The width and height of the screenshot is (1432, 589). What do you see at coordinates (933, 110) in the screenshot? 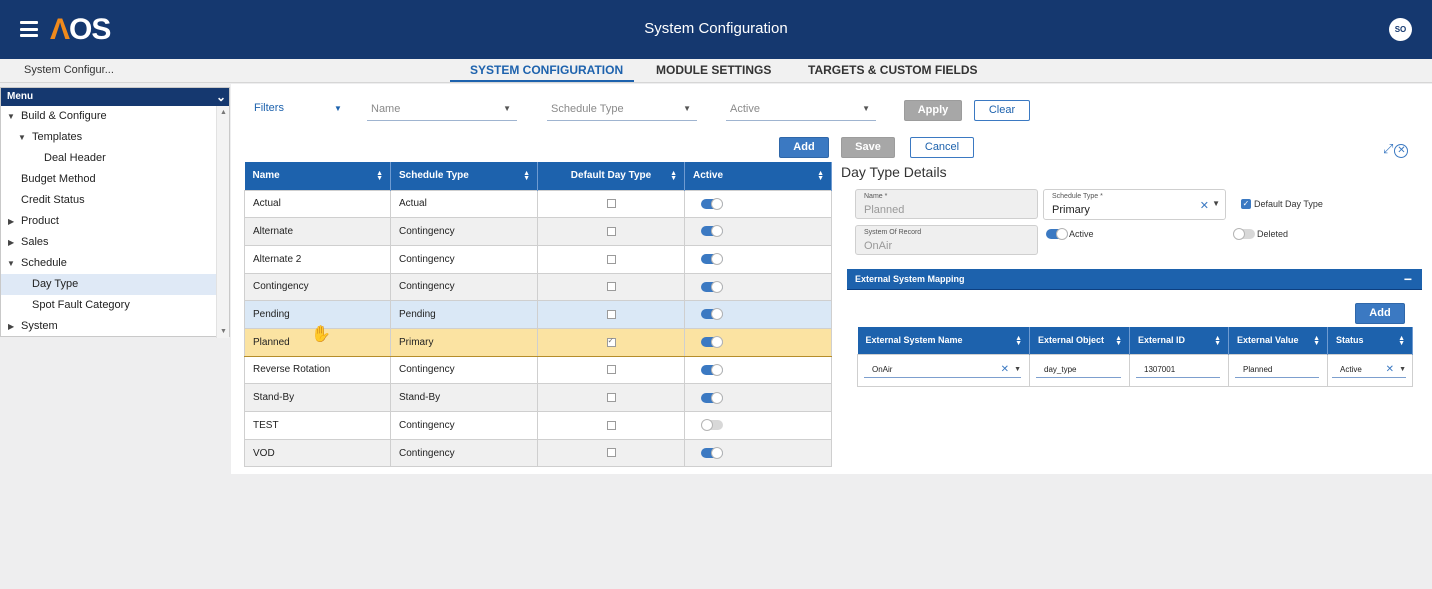
I see `apply-button: Apply` at bounding box center [933, 110].